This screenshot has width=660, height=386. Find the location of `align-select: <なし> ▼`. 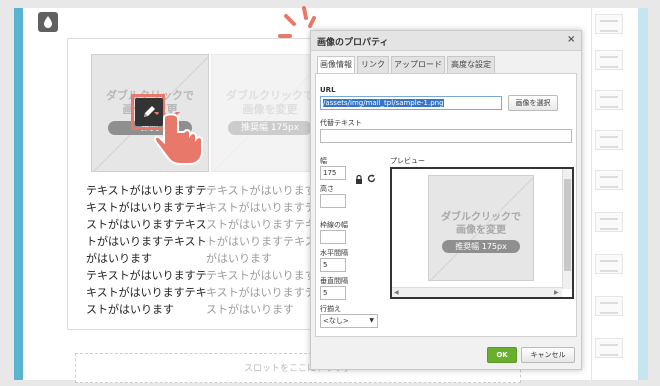

align-select: <なし> ▼ is located at coordinates (349, 321).